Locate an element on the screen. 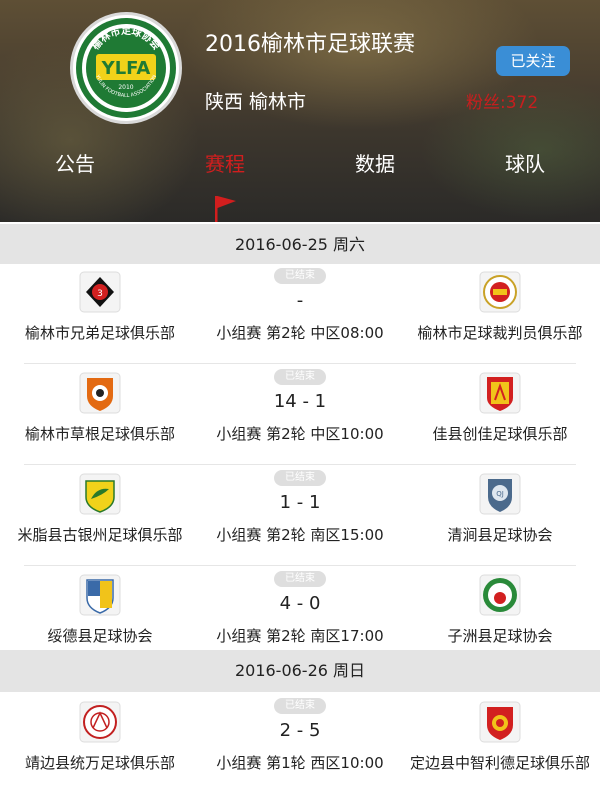 This screenshot has height=797, width=600. tab-teams: 球队 is located at coordinates (525, 162).